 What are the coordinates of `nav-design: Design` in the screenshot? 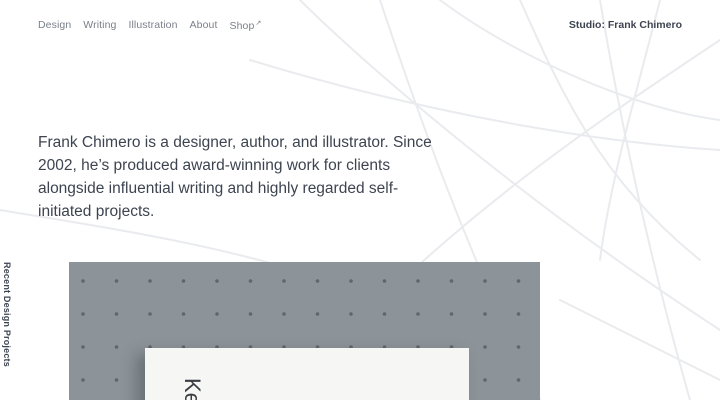 It's located at (54, 25).